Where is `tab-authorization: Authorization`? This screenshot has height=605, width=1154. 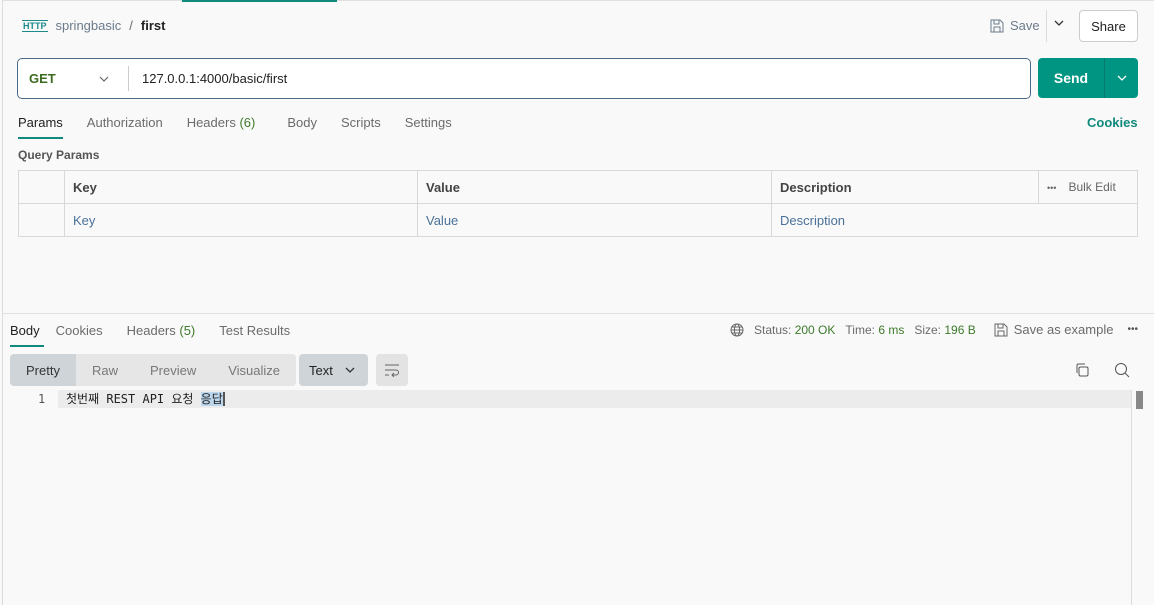 tab-authorization: Authorization is located at coordinates (125, 122).